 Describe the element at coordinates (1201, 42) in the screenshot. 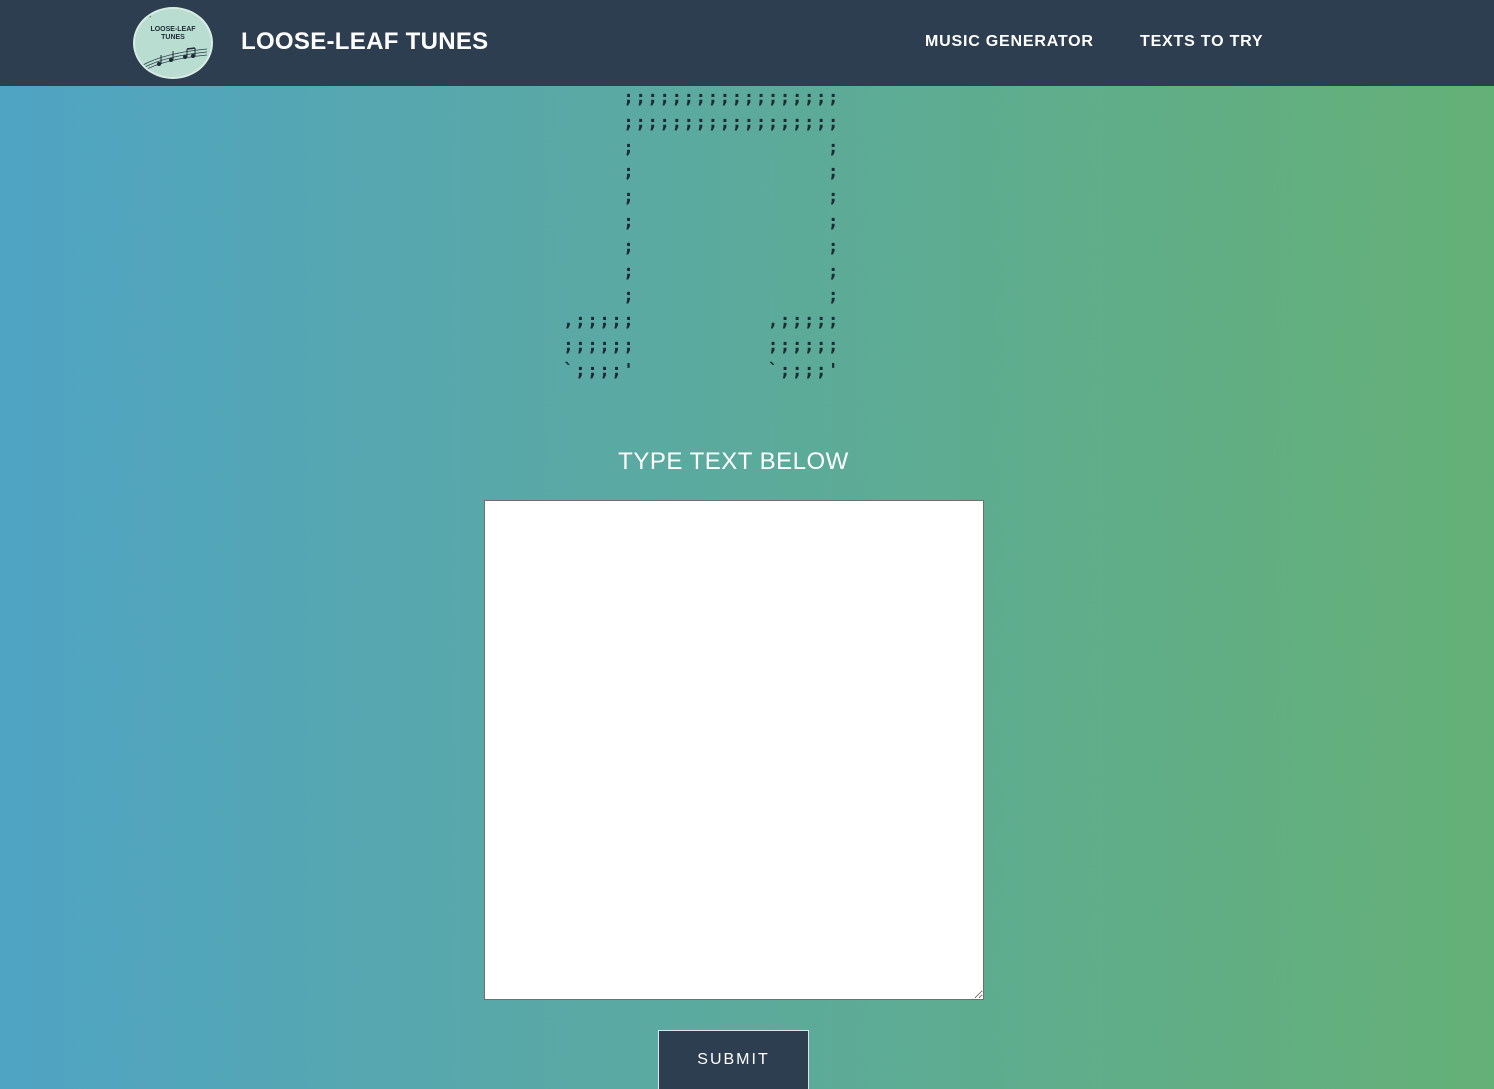

I see `nav-texts-to-try: TEXTS TO TRY` at that location.